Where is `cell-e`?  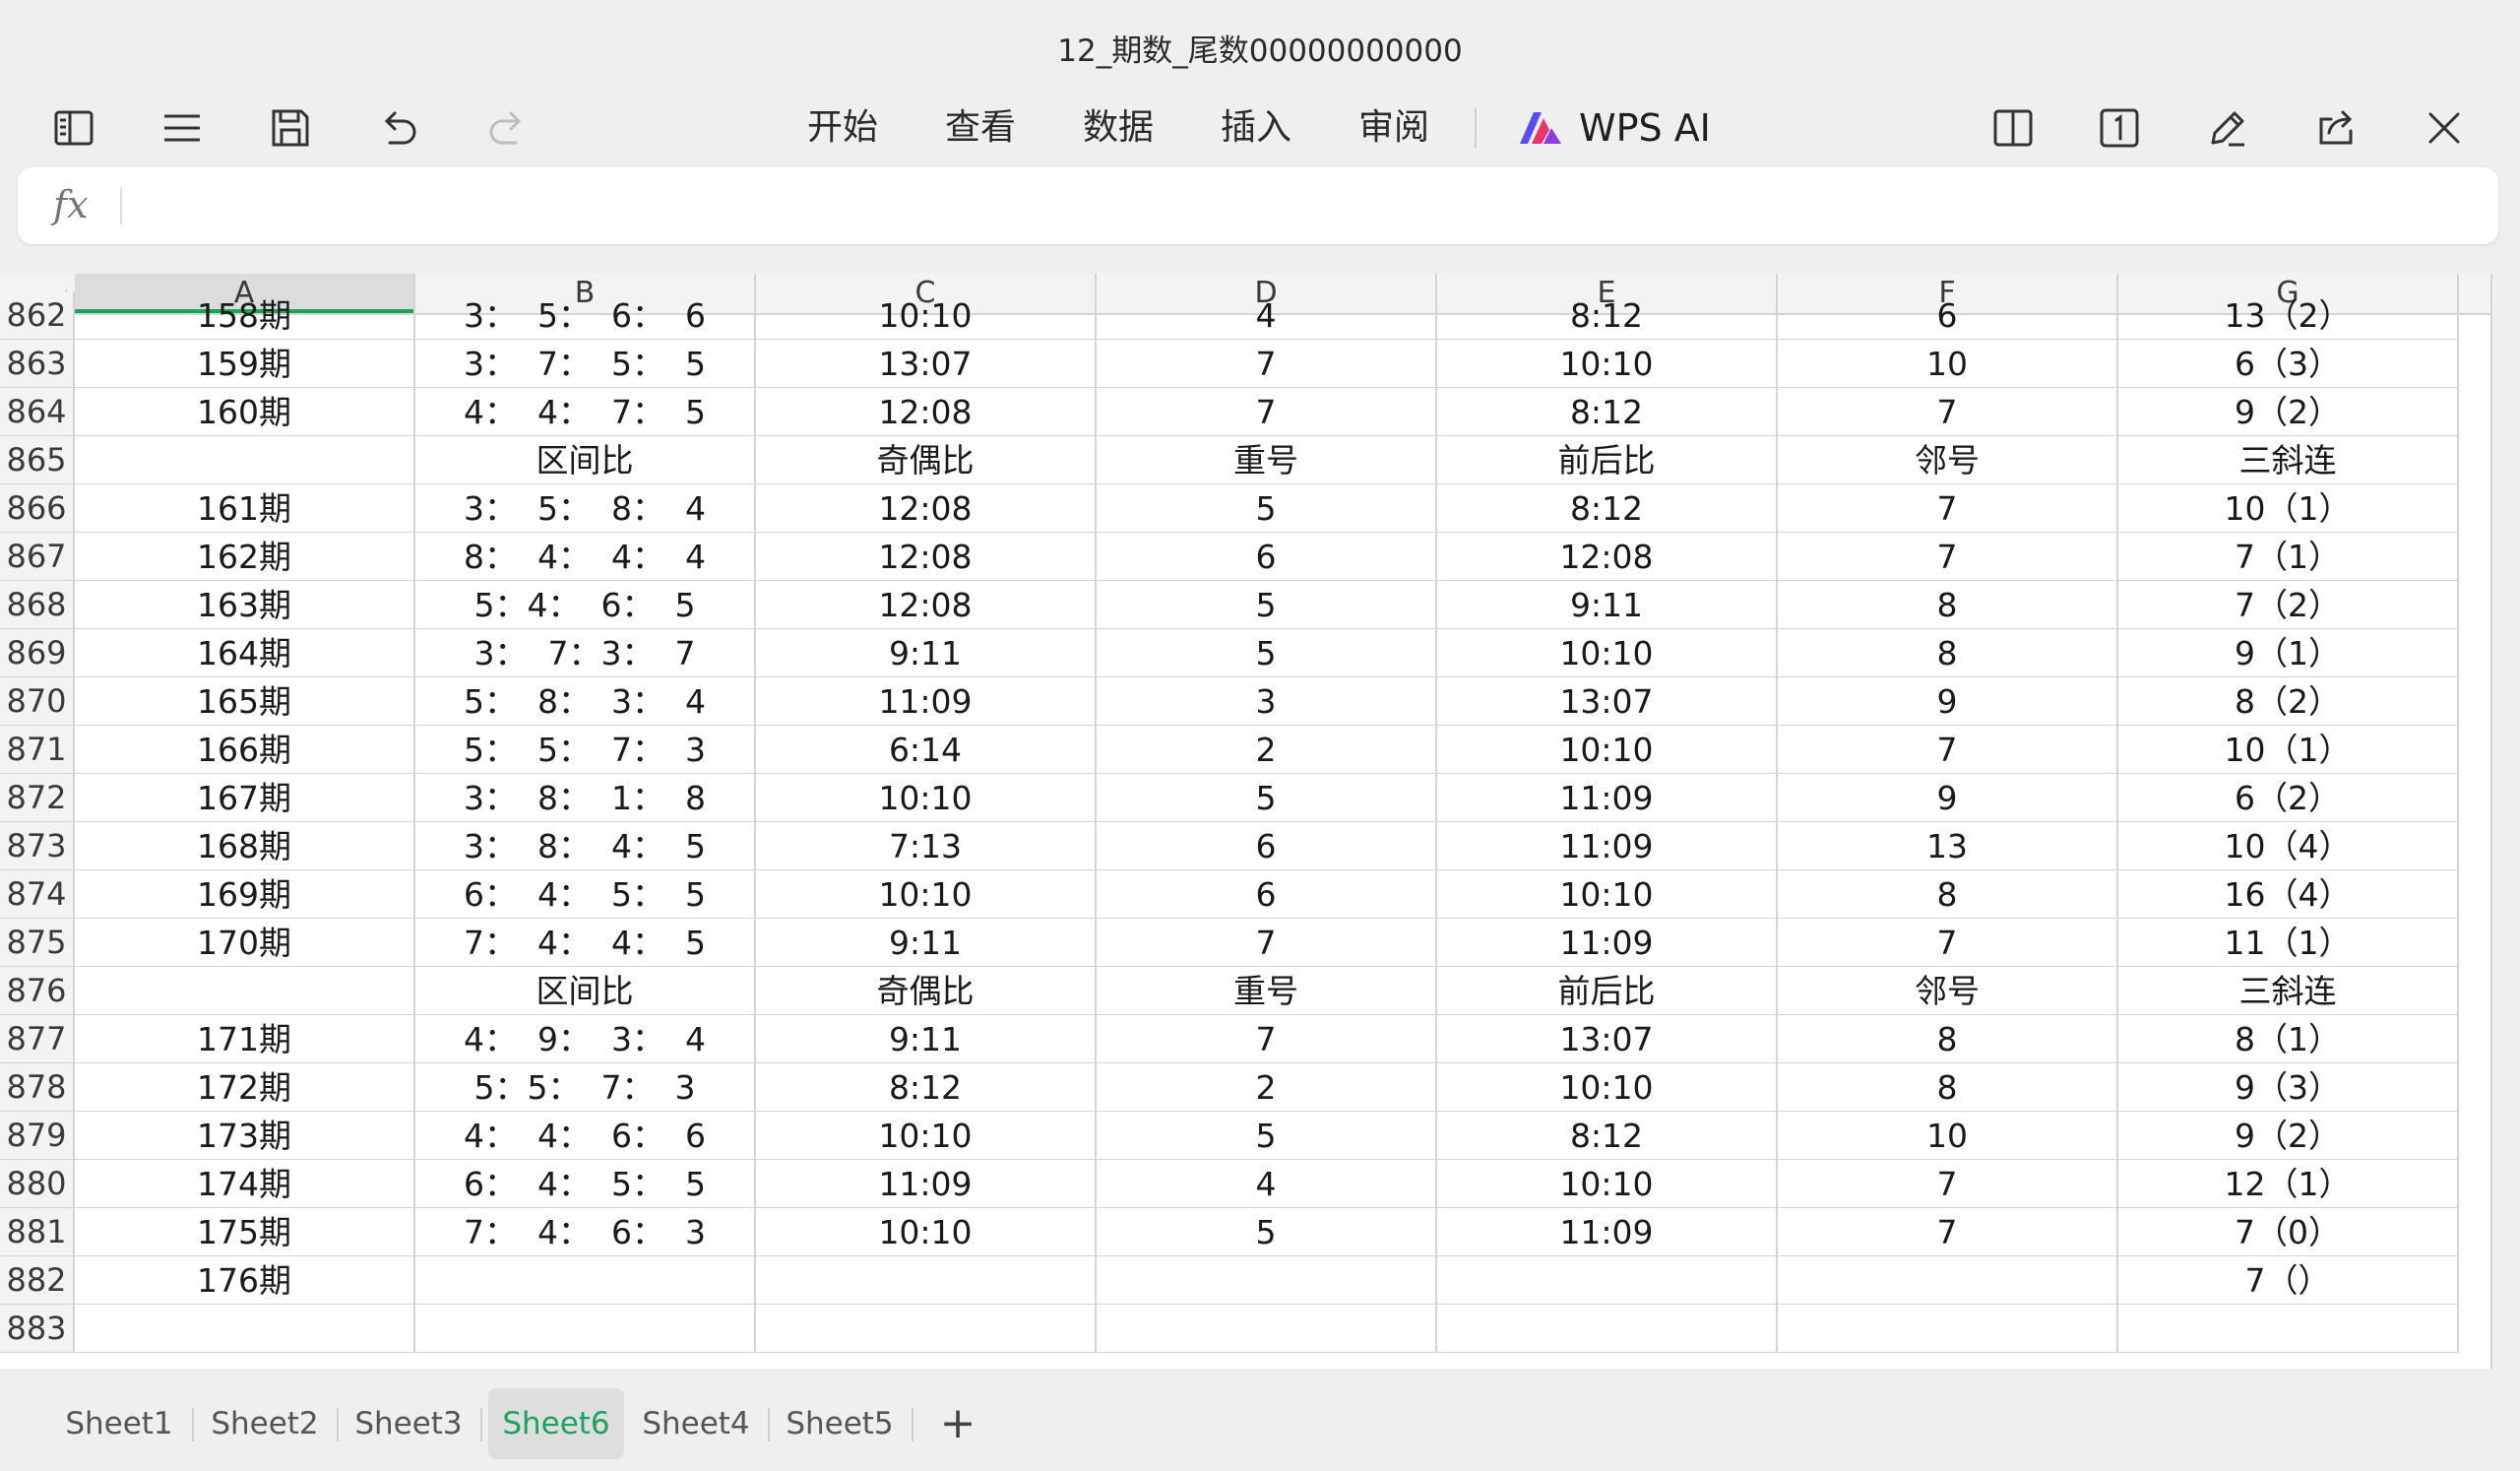
cell-e is located at coordinates (1607, 1280).